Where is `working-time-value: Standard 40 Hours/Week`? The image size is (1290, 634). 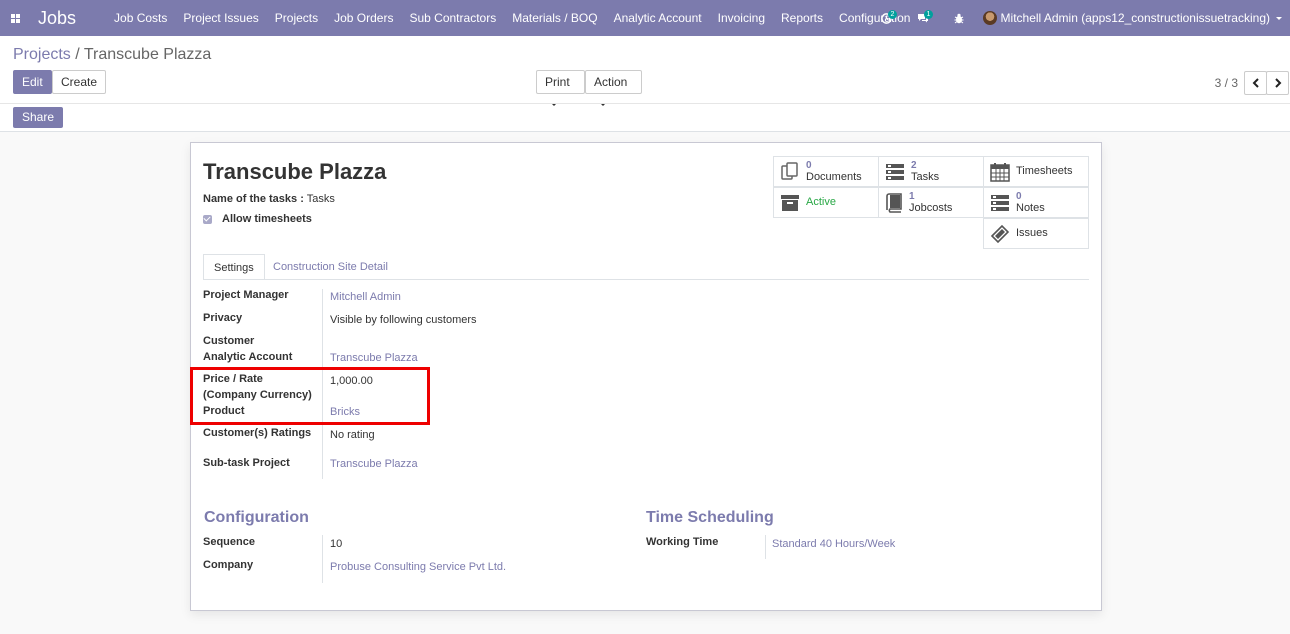 working-time-value: Standard 40 Hours/Week is located at coordinates (833, 544).